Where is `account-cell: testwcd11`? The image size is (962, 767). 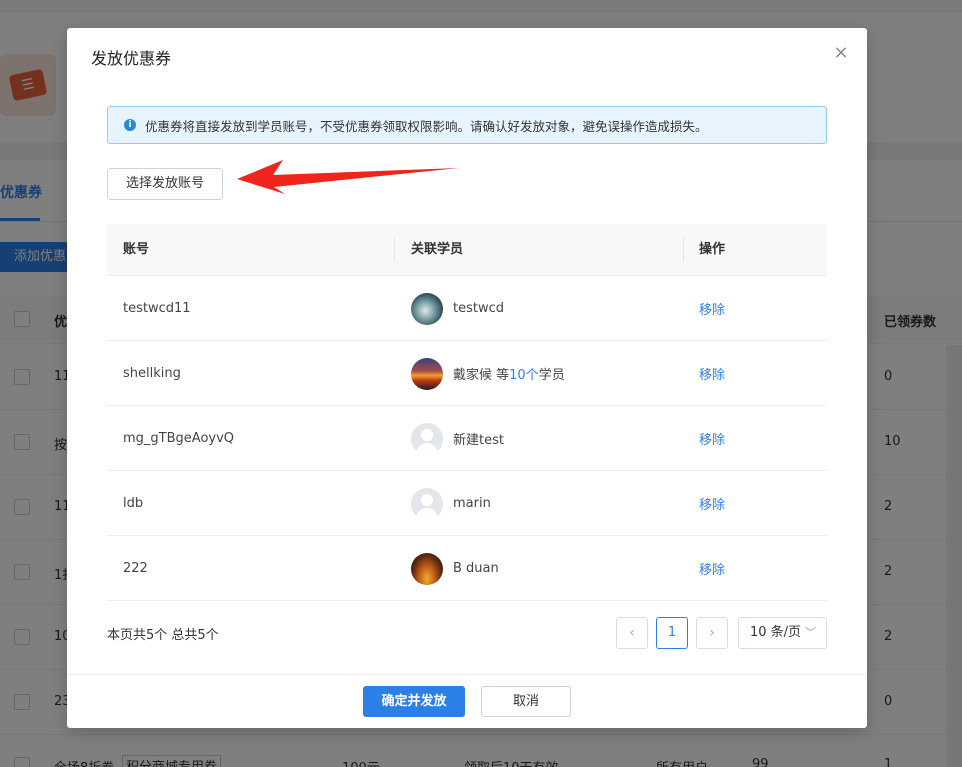
account-cell: testwcd11 is located at coordinates (157, 308).